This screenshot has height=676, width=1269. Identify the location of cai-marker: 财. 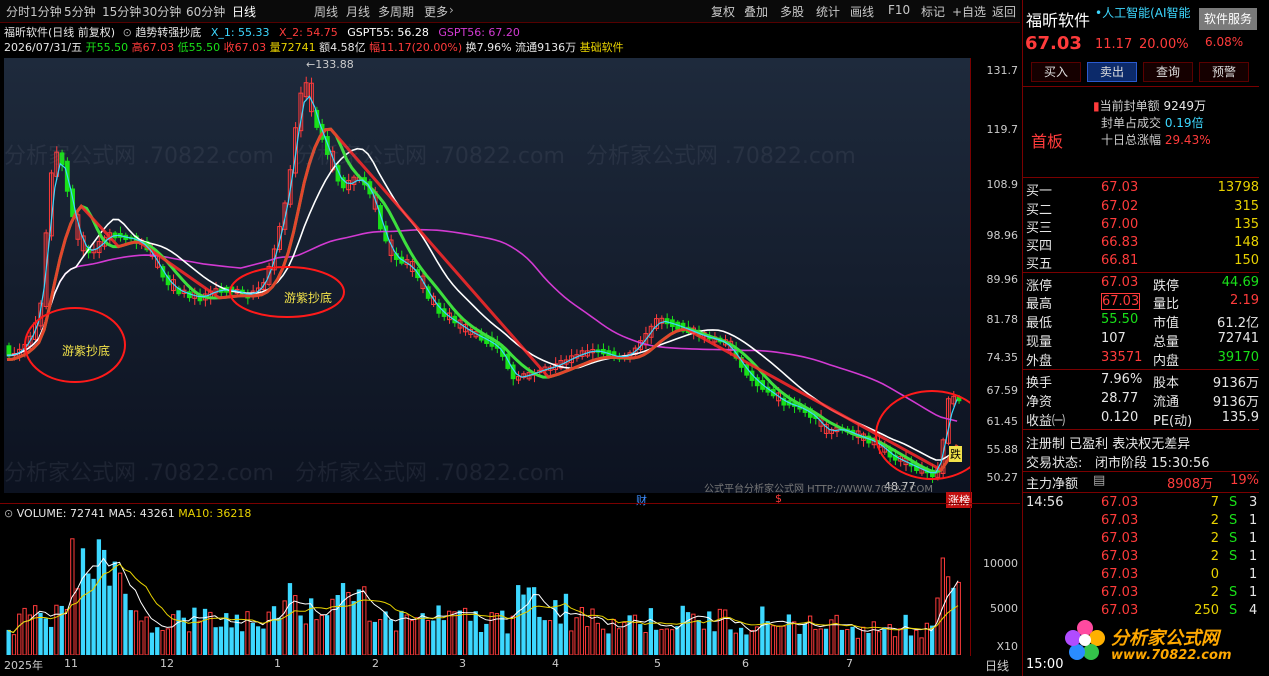
(641, 500).